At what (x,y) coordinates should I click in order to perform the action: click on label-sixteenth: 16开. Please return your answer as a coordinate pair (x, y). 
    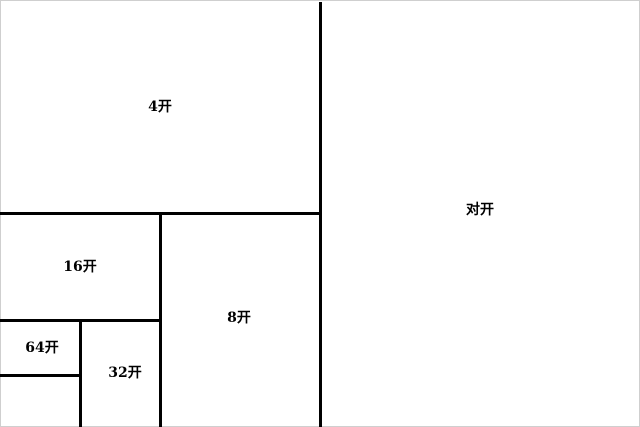
    Looking at the image, I should click on (80, 267).